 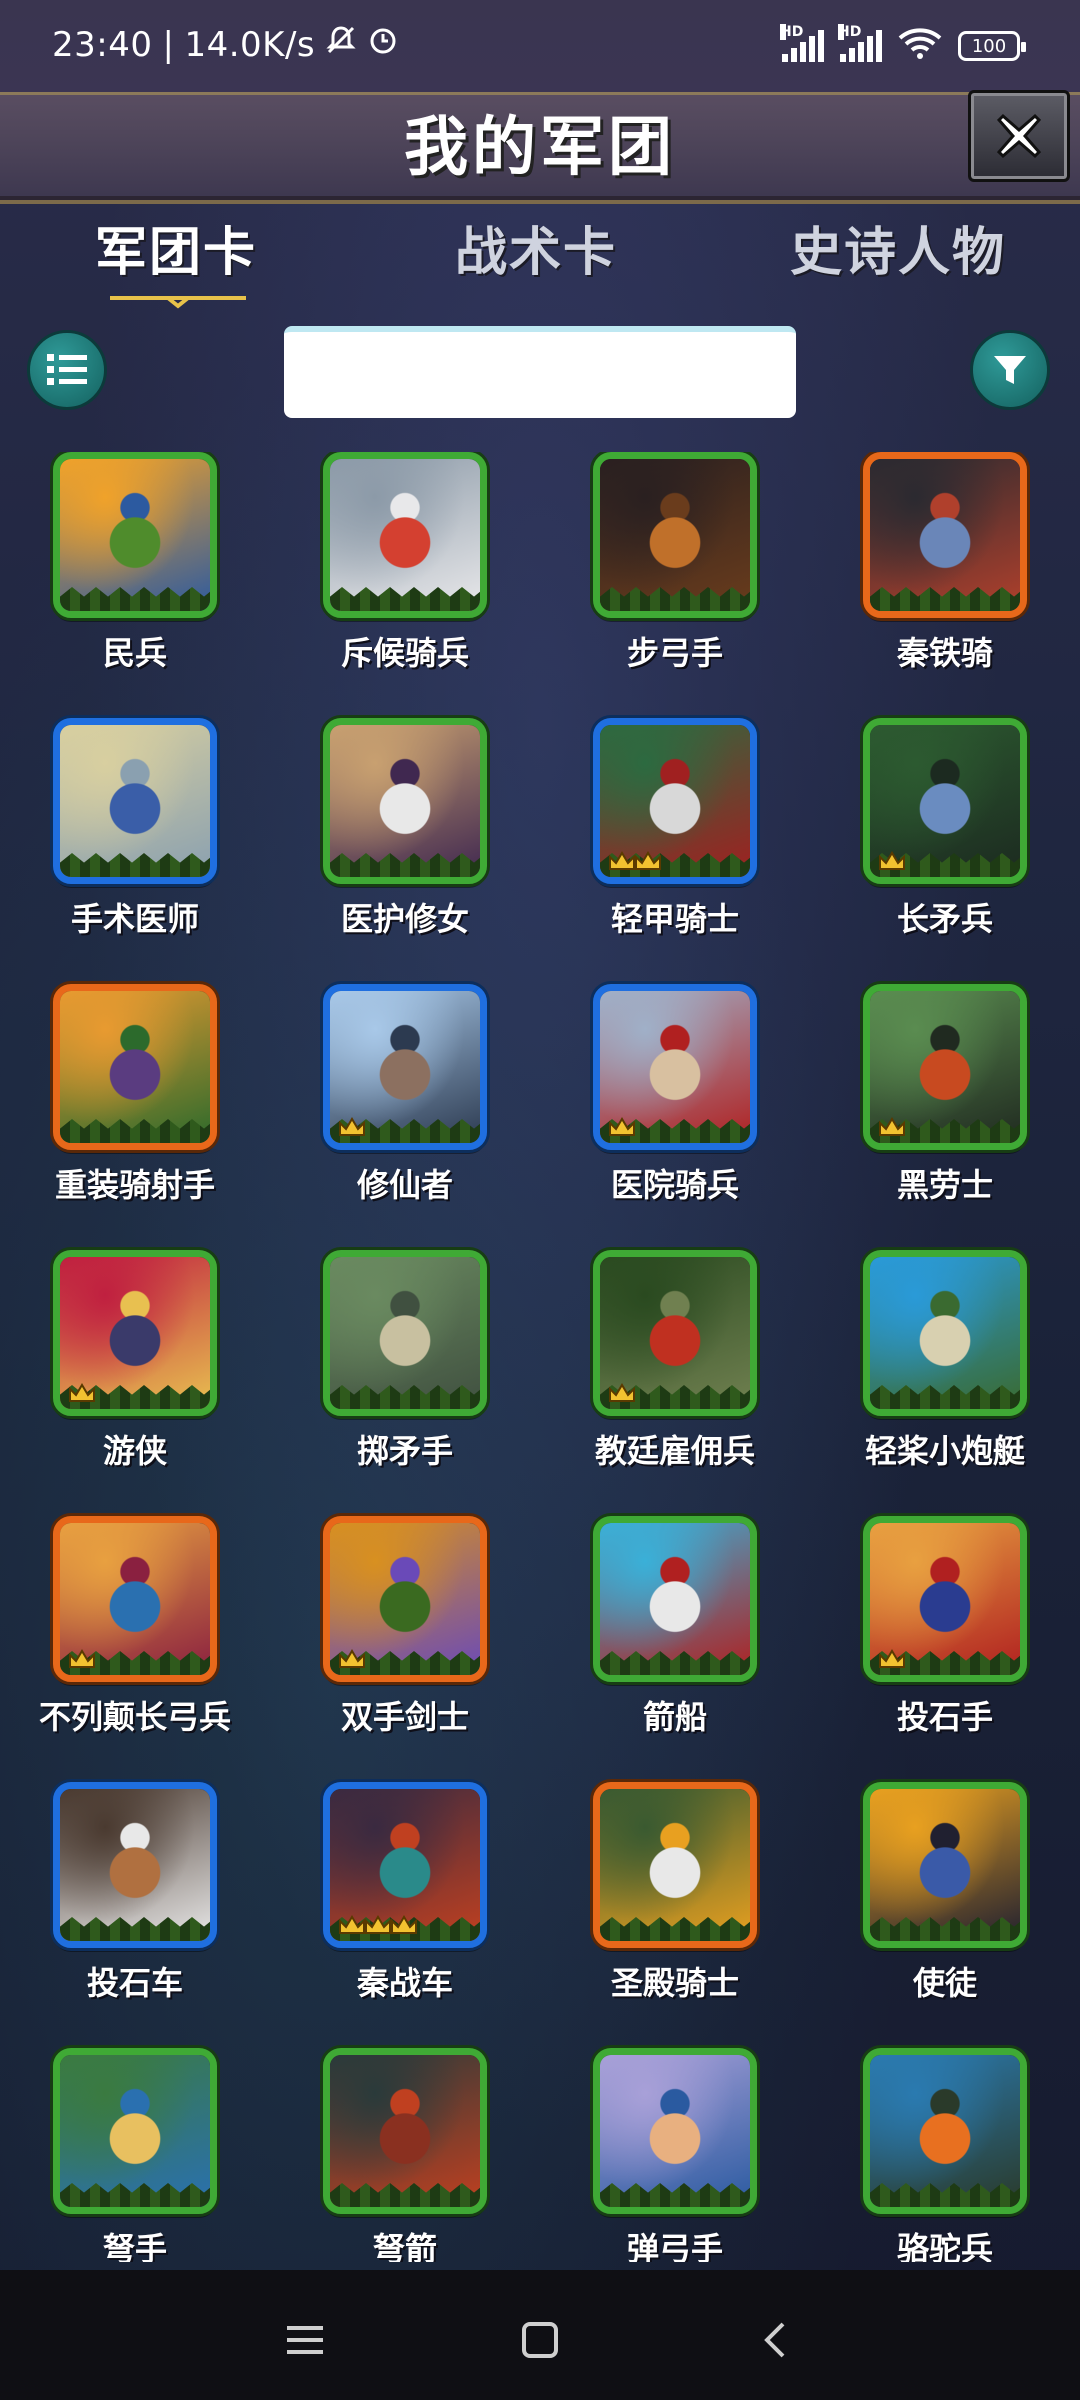 I want to click on unit-card: 弹弓手, so click(x=675, y=2155).